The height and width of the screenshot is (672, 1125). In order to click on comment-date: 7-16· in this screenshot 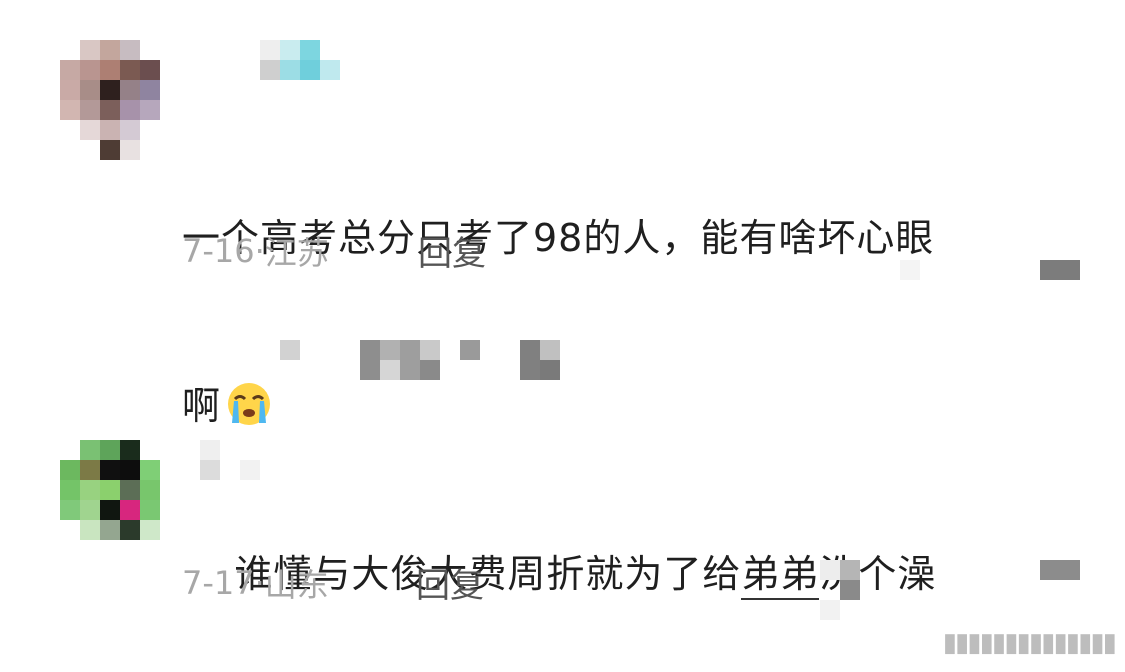, I will do `click(223, 251)`.